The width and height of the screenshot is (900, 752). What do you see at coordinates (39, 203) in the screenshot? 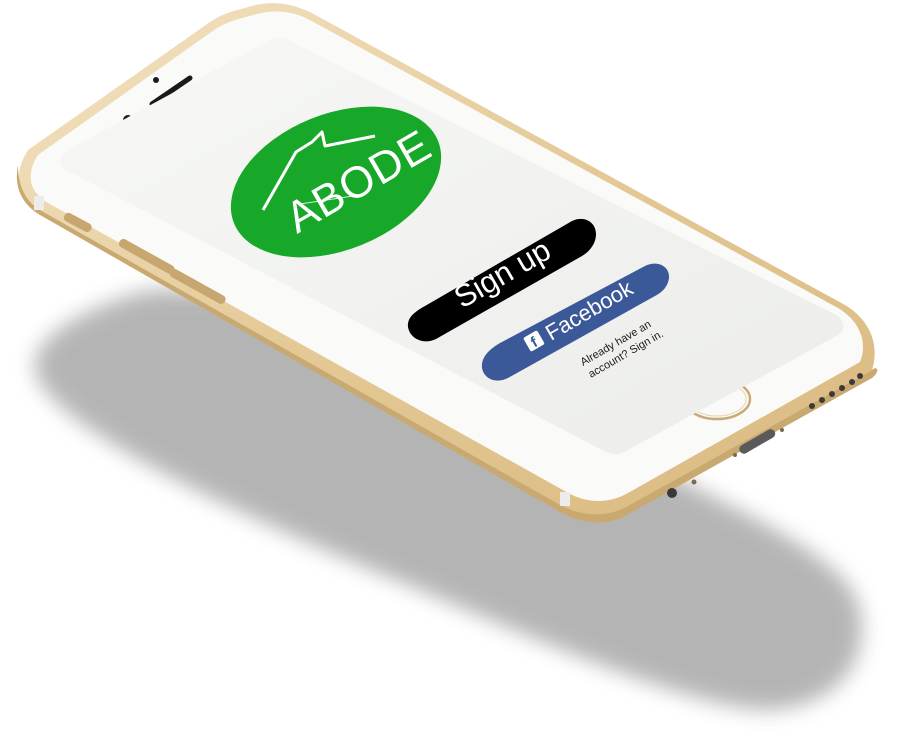
I see `antenna-band` at bounding box center [39, 203].